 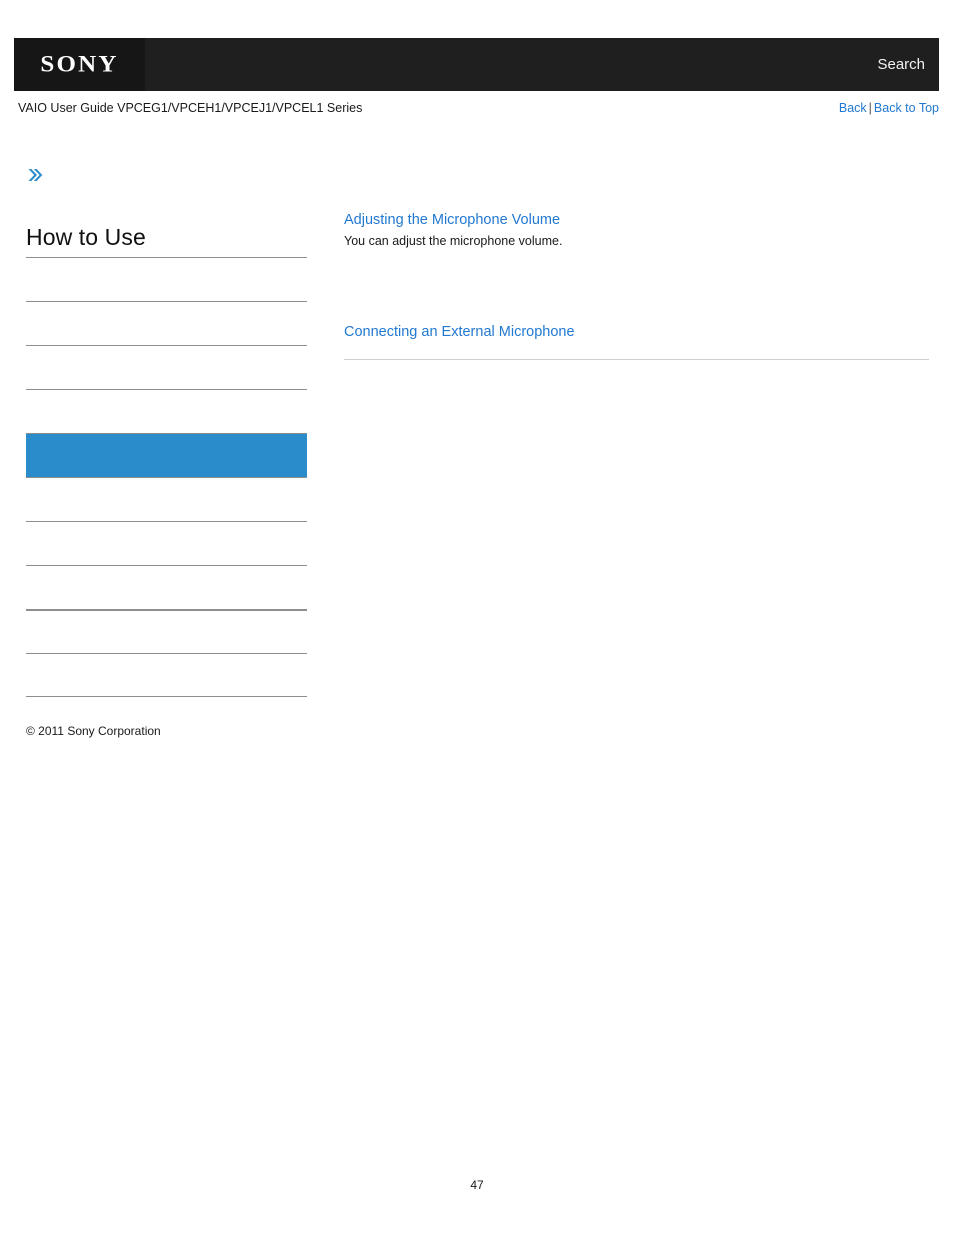 I want to click on header-nav-links: Back | Back to Top, so click(x=889, y=108).